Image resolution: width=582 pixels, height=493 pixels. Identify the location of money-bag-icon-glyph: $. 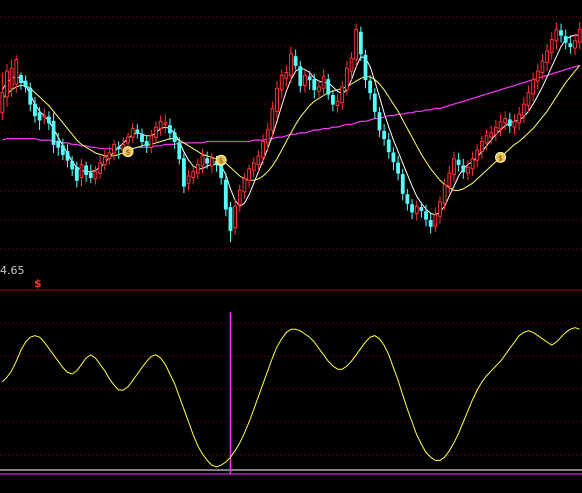
(500, 158).